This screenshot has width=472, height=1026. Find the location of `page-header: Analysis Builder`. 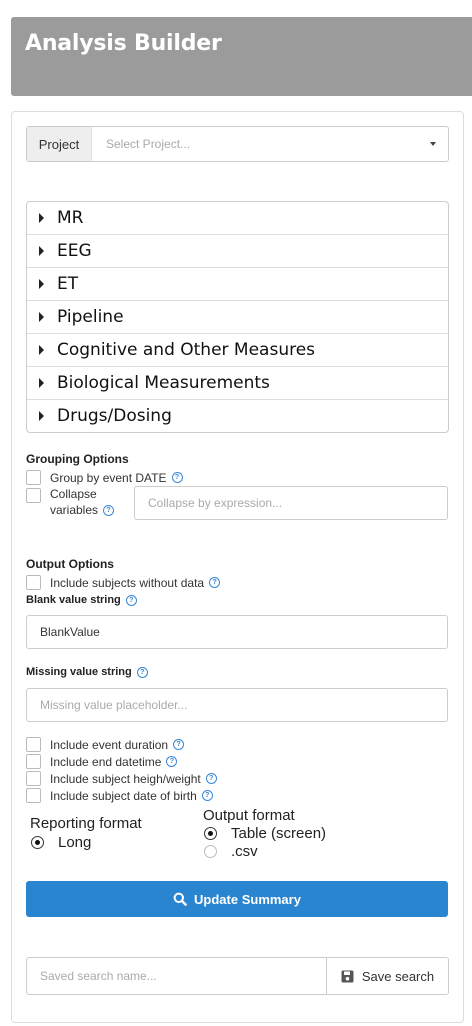

page-header: Analysis Builder is located at coordinates (241, 56).